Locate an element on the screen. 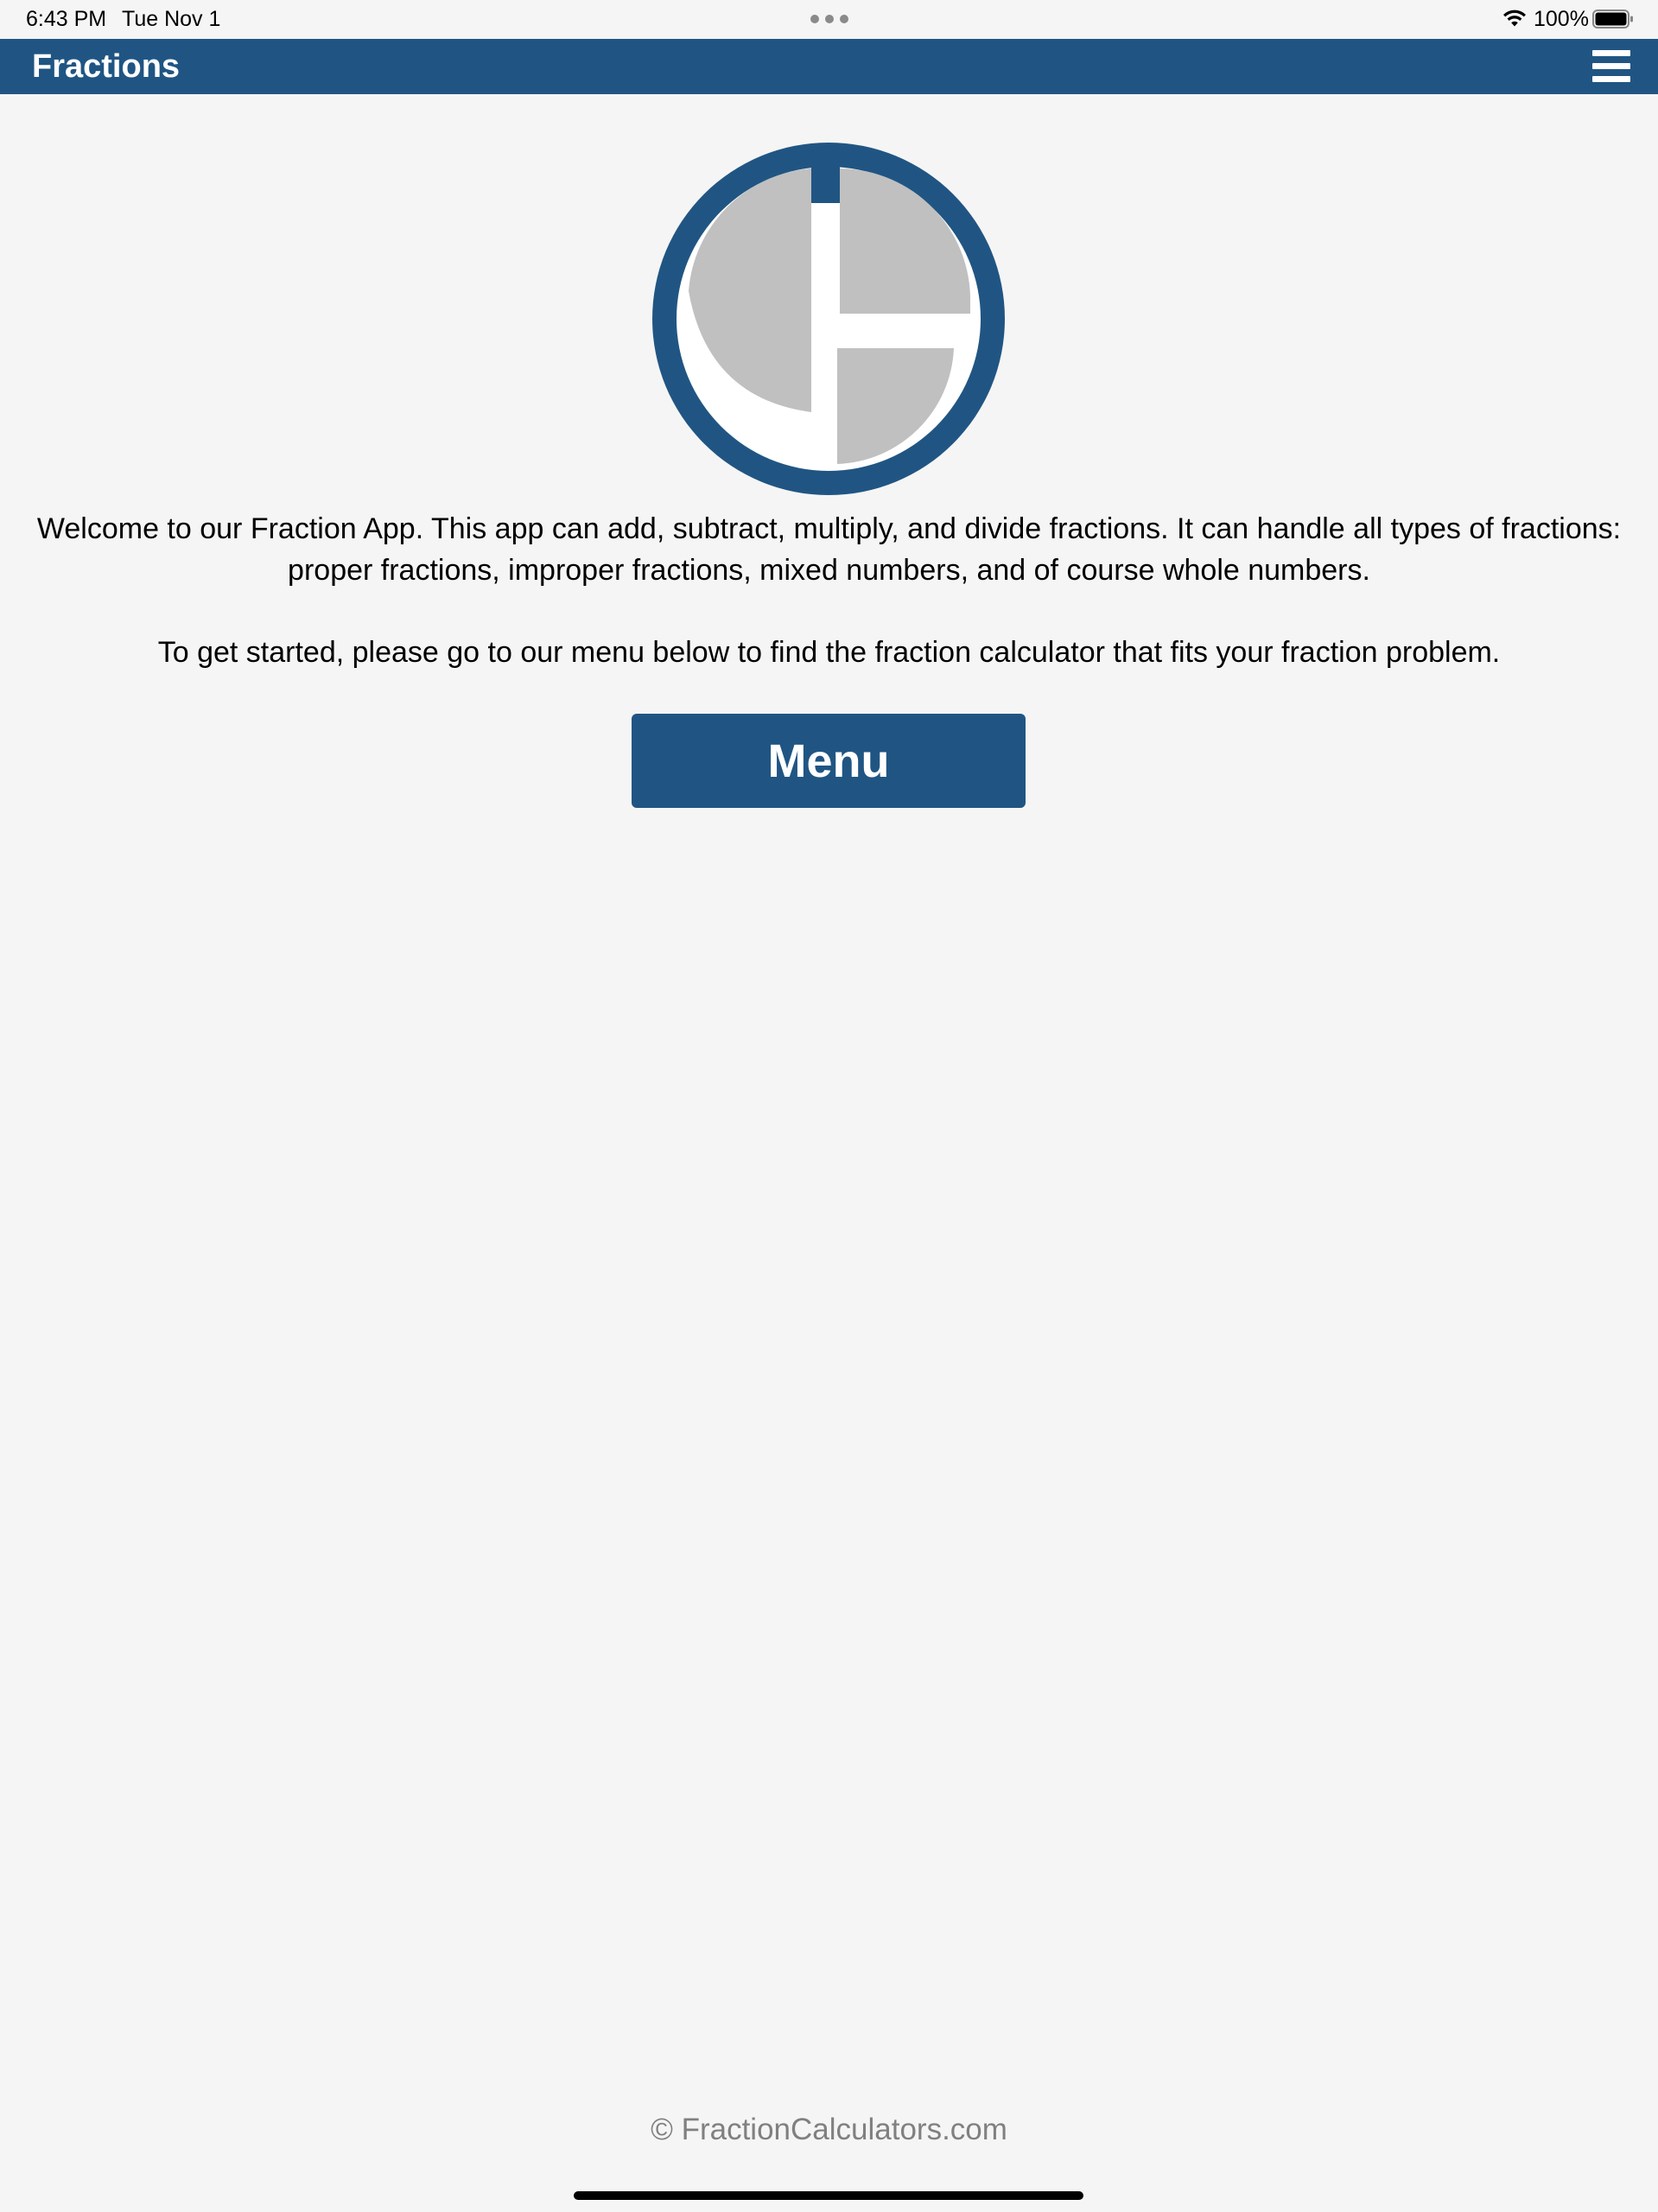  multitasking-dots-icon is located at coordinates (829, 19).